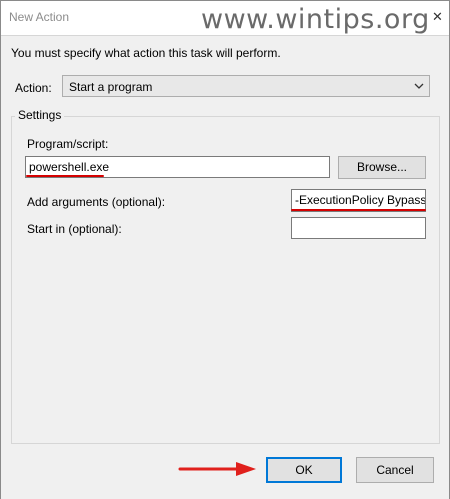  Describe the element at coordinates (246, 86) in the screenshot. I see `action-dropdown: Start a program` at that location.